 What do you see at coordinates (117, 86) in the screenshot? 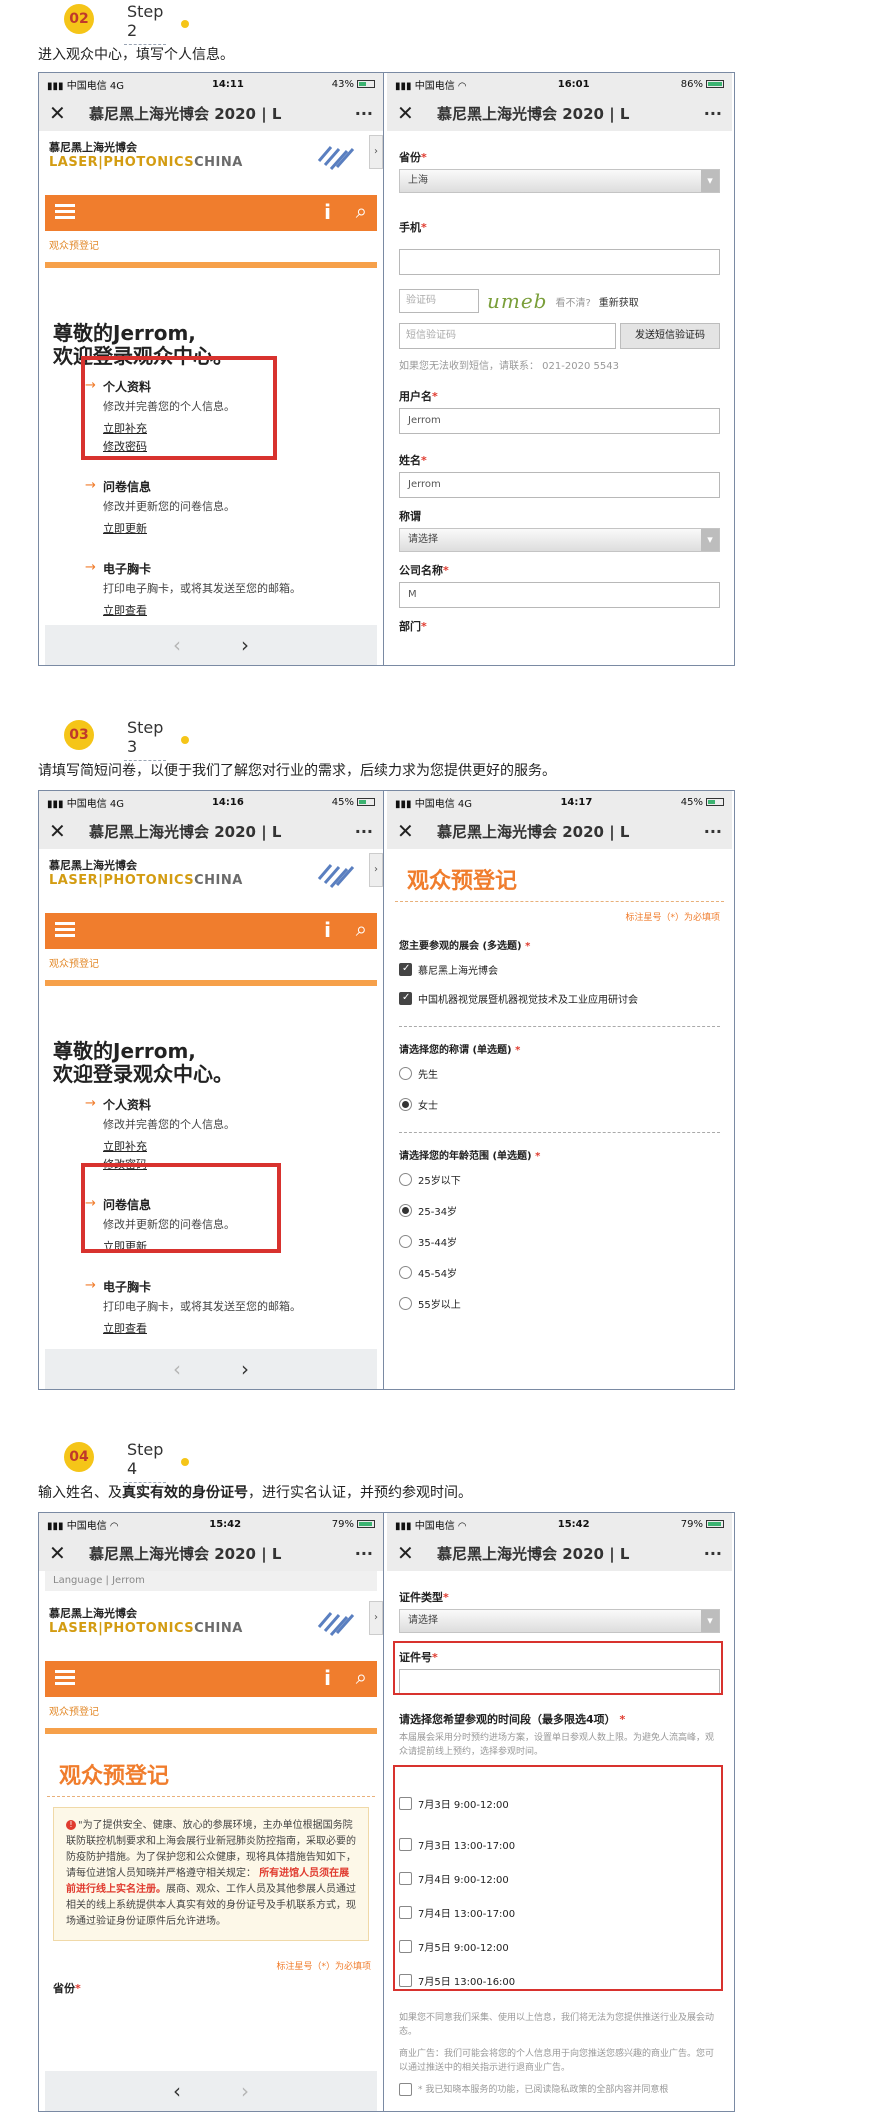
I see `network: 4G` at bounding box center [117, 86].